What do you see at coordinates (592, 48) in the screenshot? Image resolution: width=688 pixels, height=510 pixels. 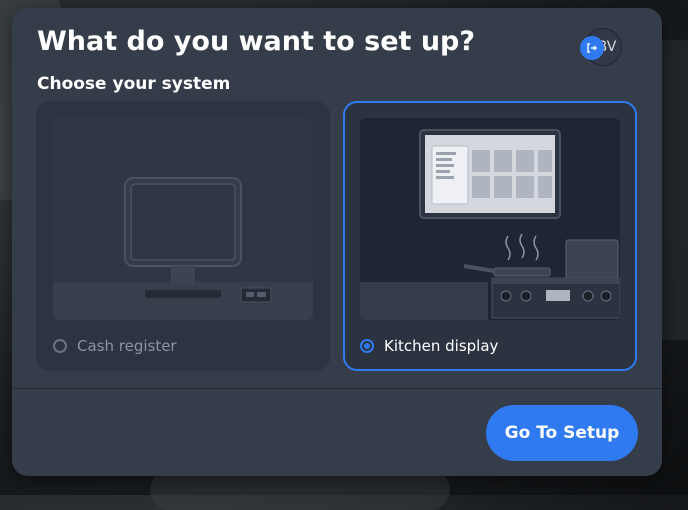 I see `logout-icon` at bounding box center [592, 48].